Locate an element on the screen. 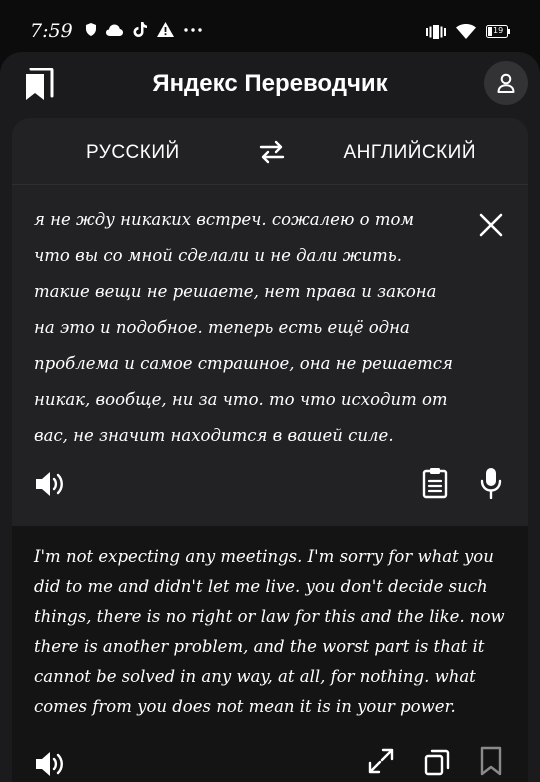 This screenshot has width=540, height=782. battery-level: 19 is located at coordinates (498, 30).